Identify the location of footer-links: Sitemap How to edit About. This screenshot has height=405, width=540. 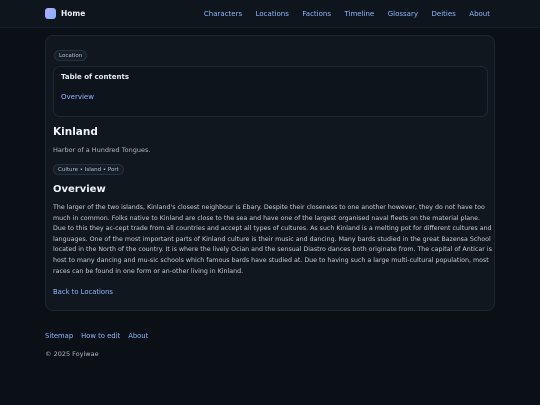
(100, 336).